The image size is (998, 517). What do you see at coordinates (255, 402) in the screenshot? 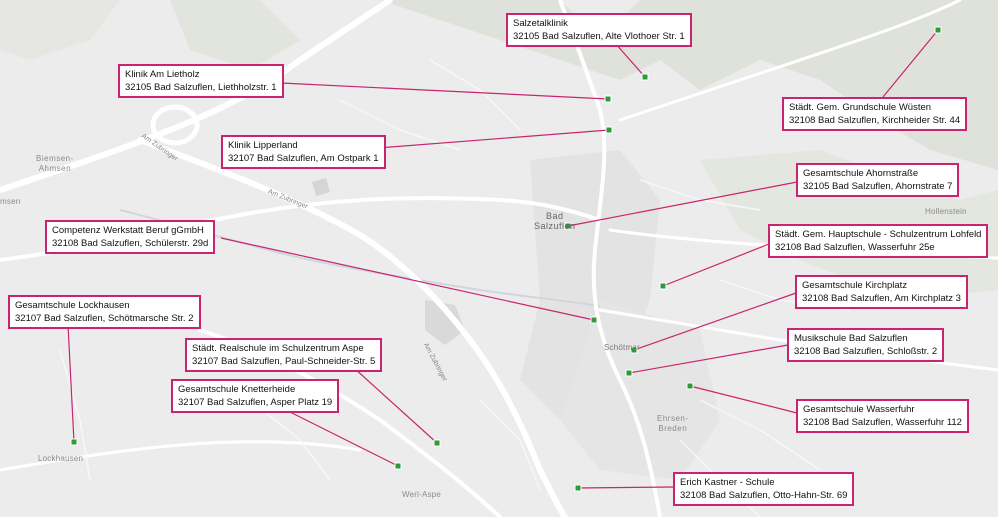
I see `label-address: 32107 Bad Salzuflen, Asper Platz 19` at bounding box center [255, 402].